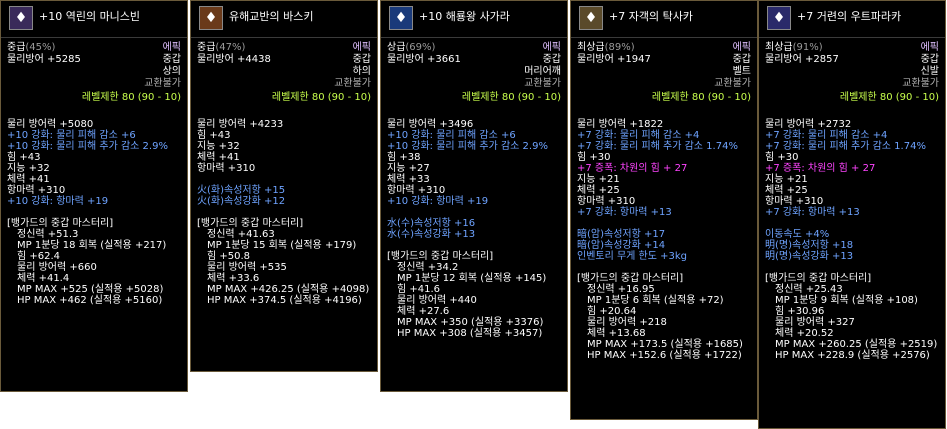 The image size is (947, 429). What do you see at coordinates (627, 322) in the screenshot?
I see `mastery-line: 물리 방어력 +218` at bounding box center [627, 322].